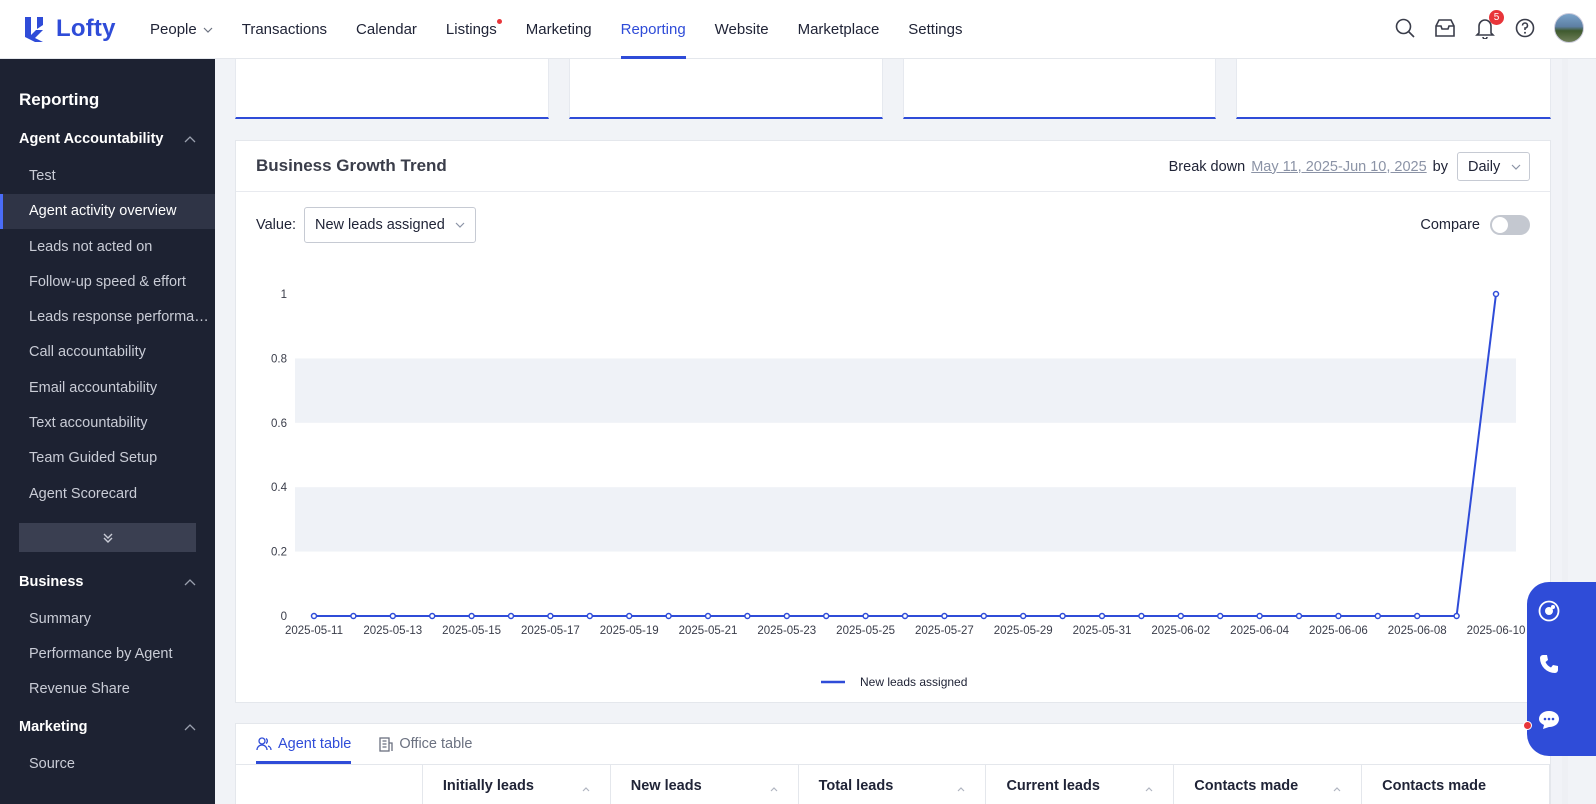 The image size is (1596, 804). What do you see at coordinates (284, 617) in the screenshot?
I see `y-tick-label: 0` at bounding box center [284, 617].